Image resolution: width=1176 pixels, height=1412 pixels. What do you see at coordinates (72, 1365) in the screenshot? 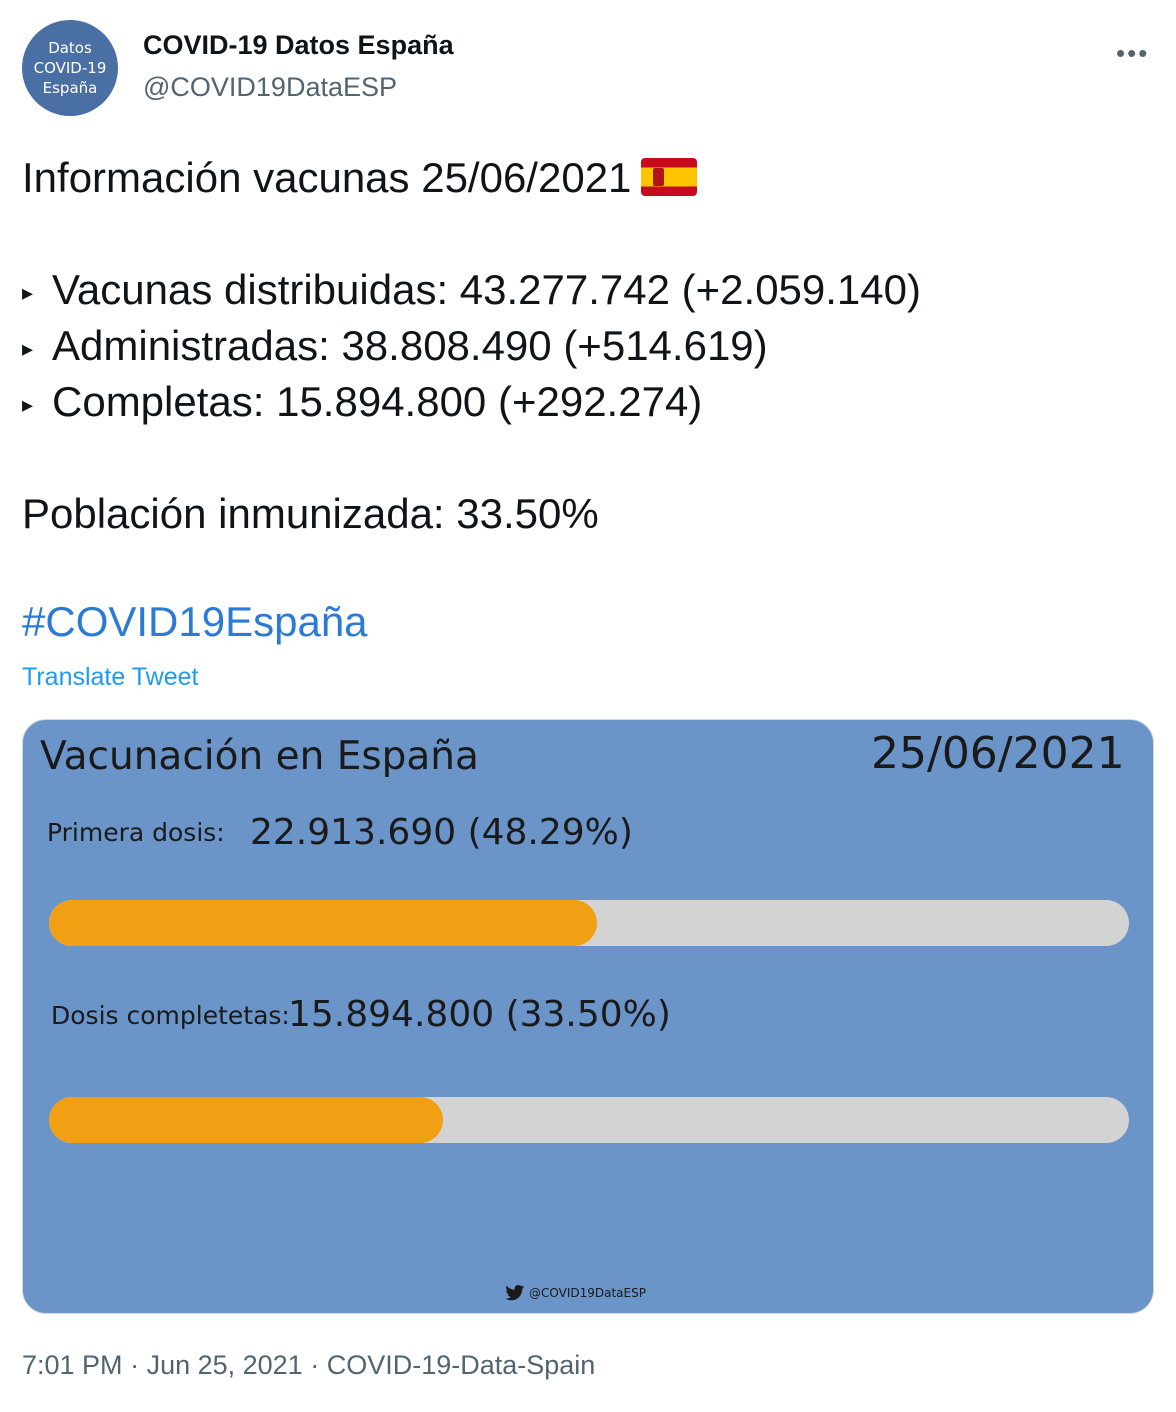
I see `tweet-time: 7:01 PM` at bounding box center [72, 1365].